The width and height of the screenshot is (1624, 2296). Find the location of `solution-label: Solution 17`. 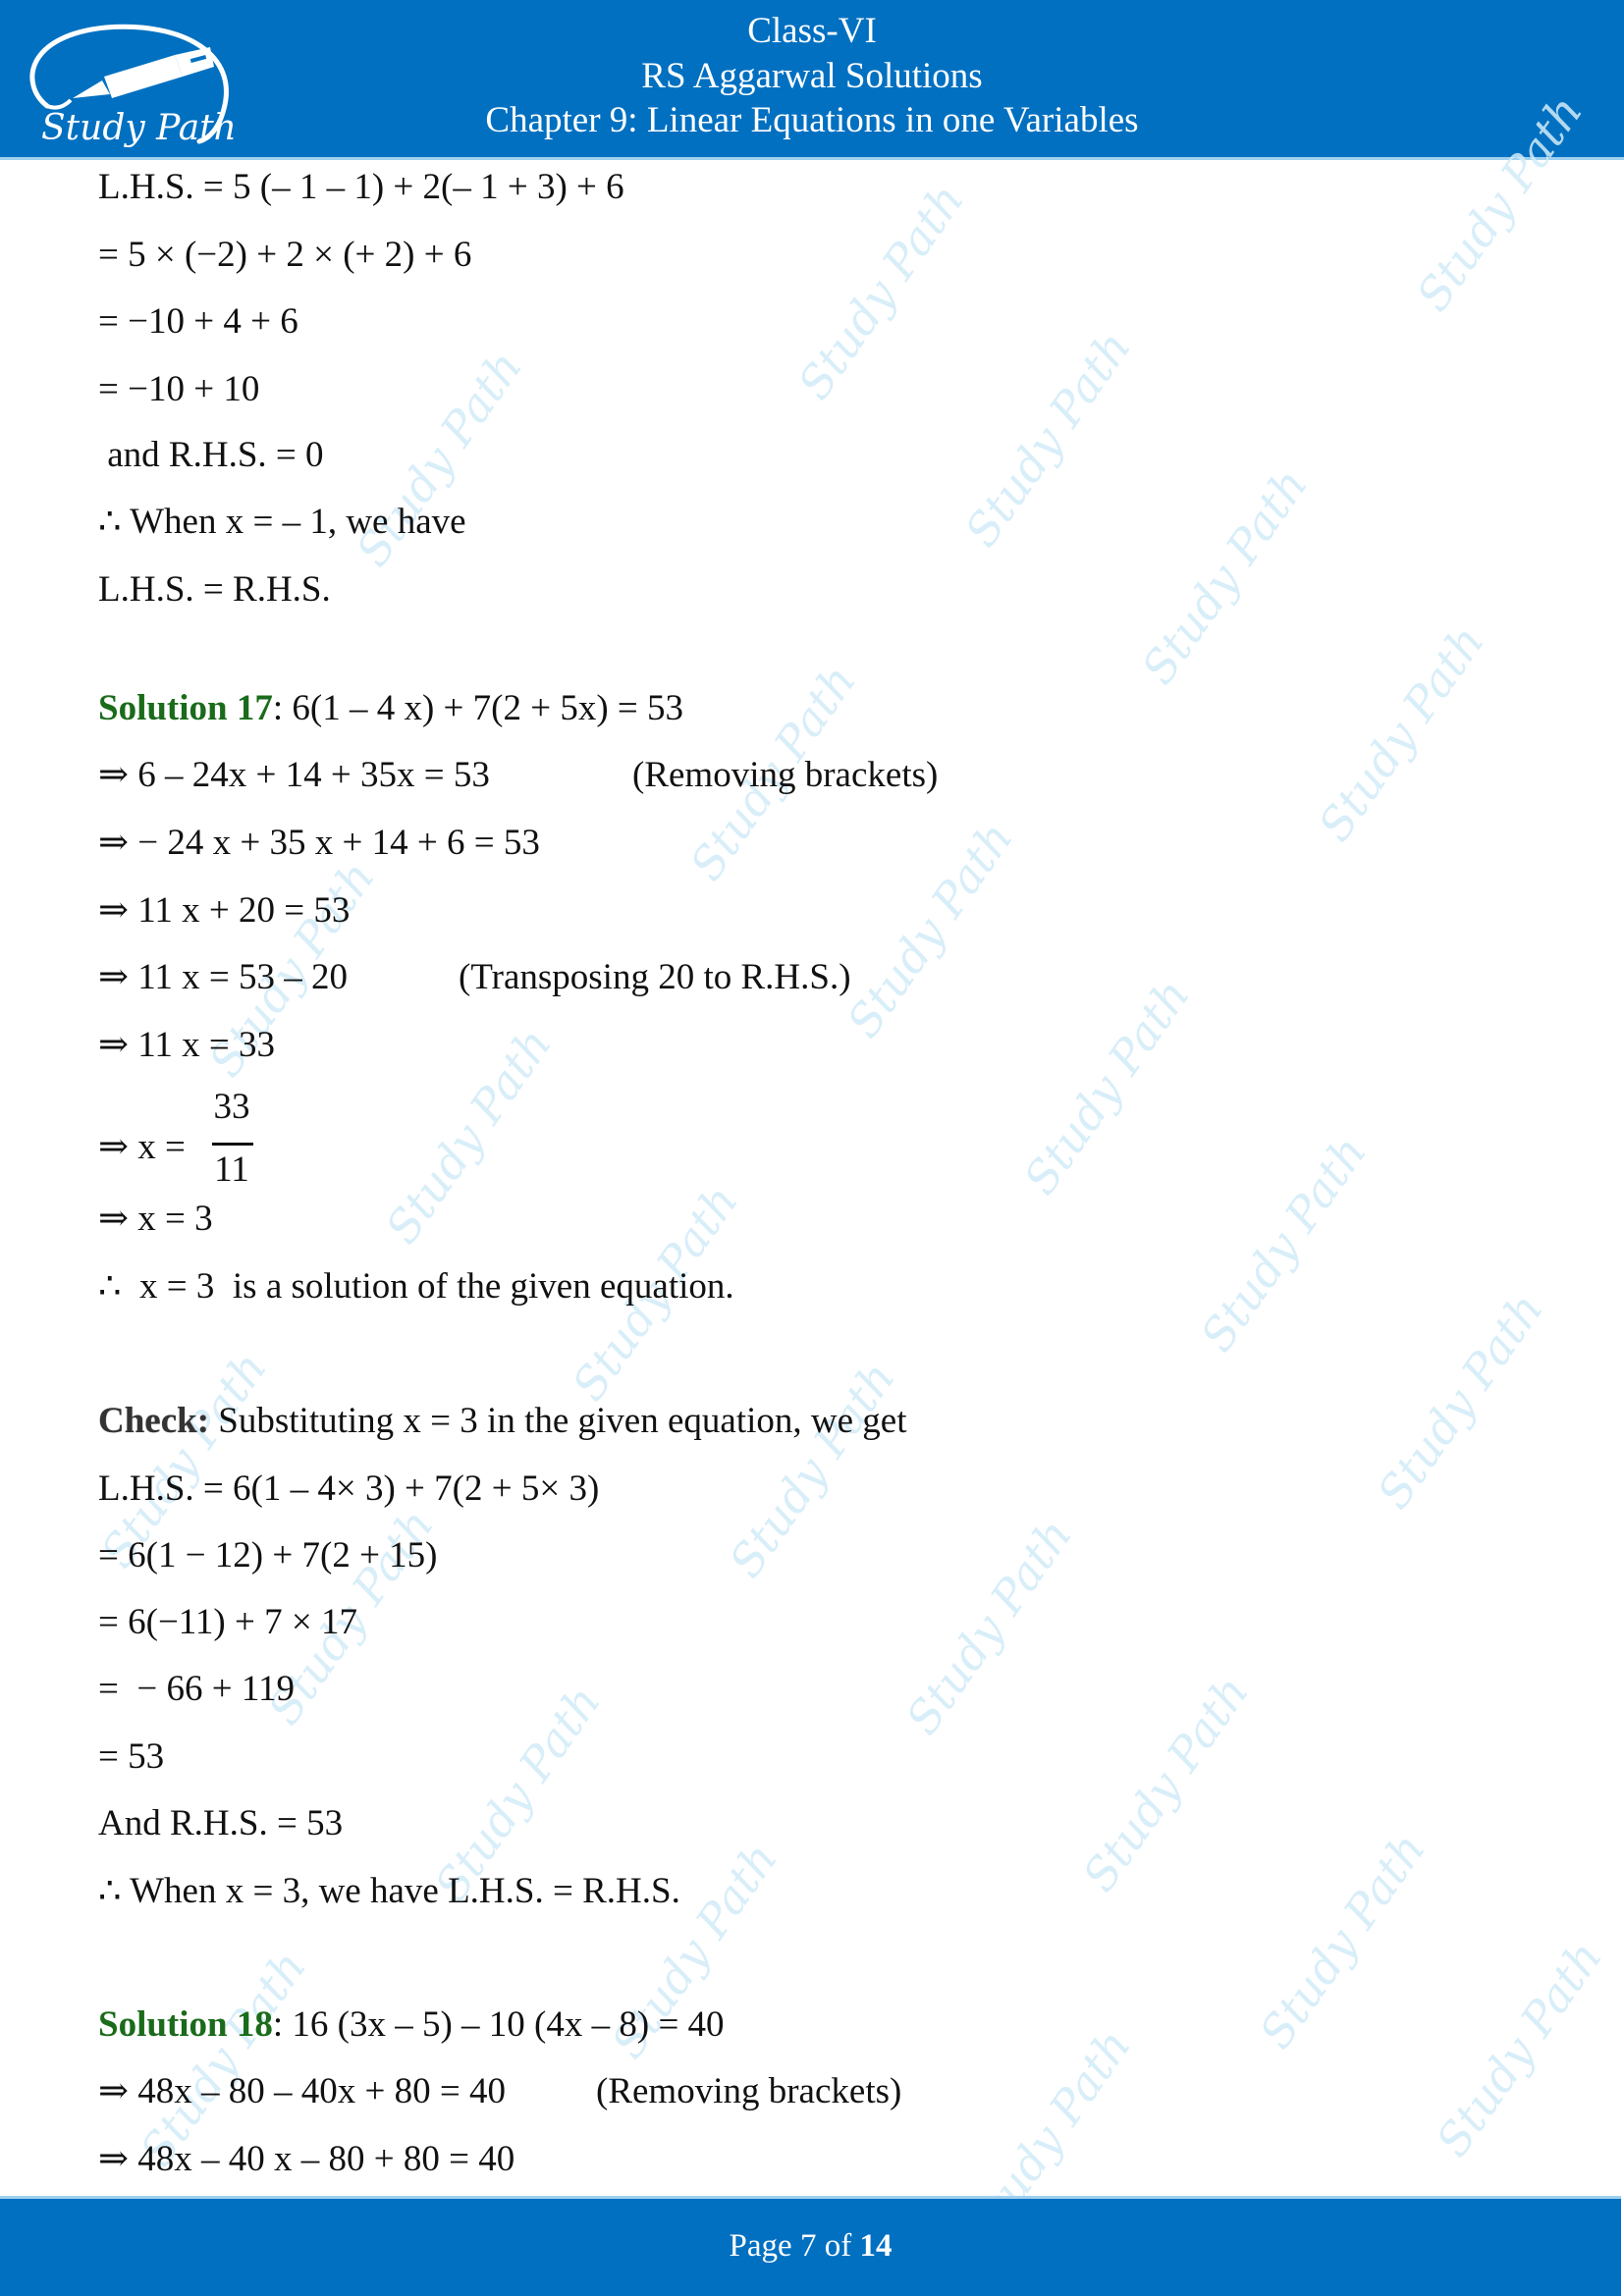

solution-label: Solution 17 is located at coordinates (185, 708).